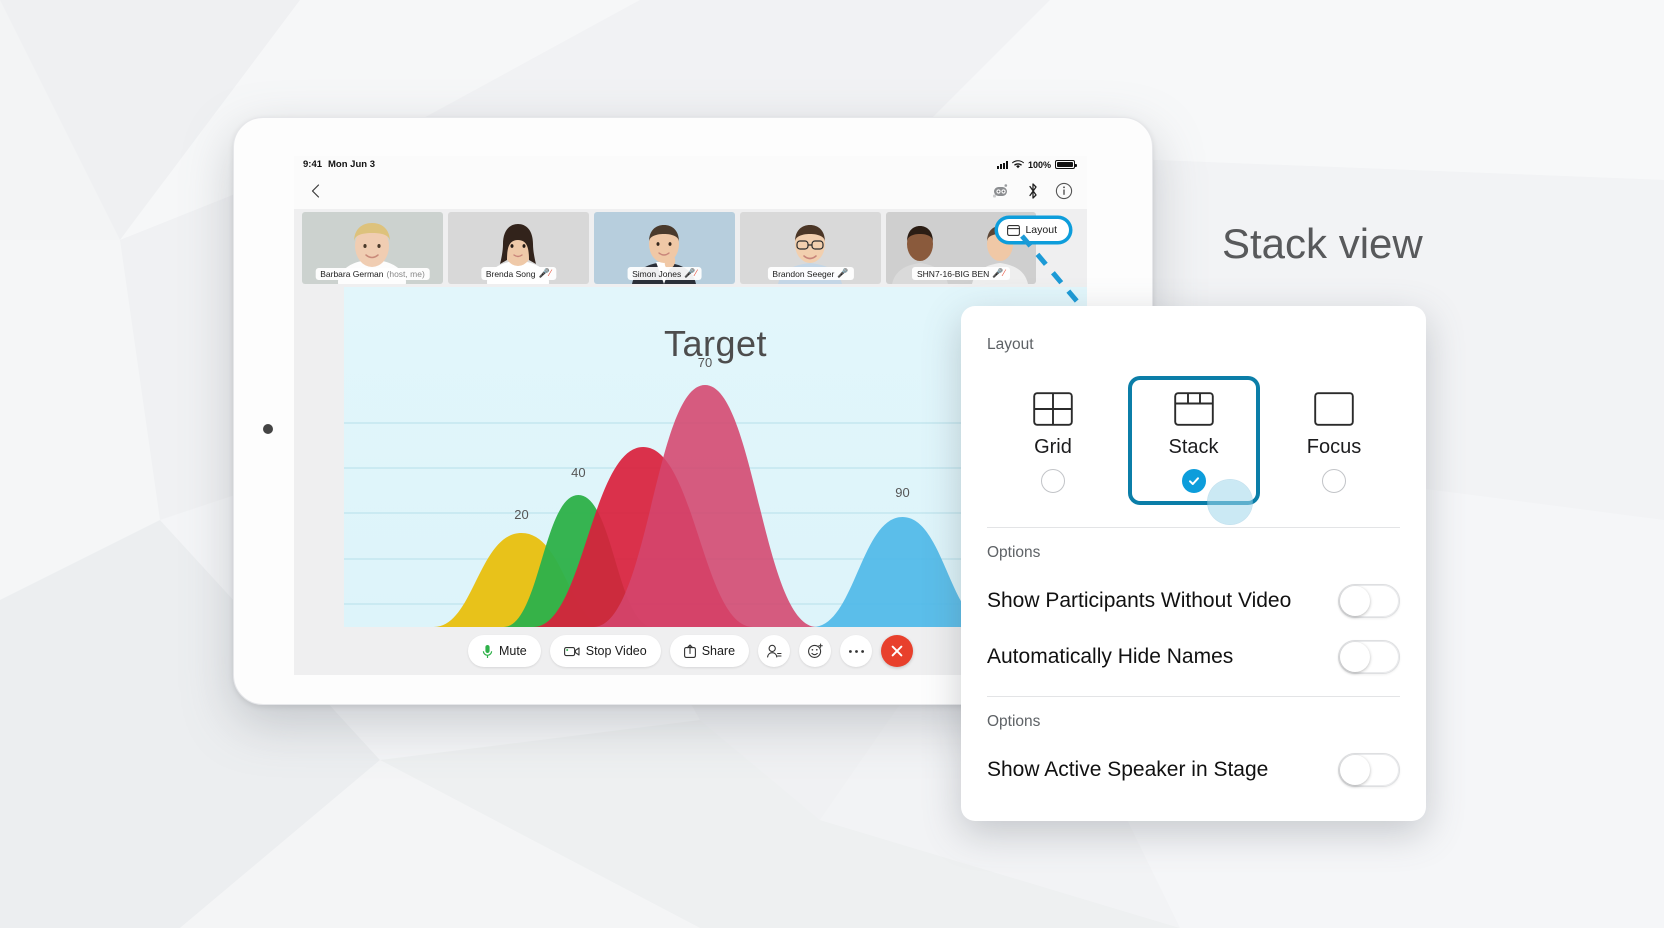 Image resolution: width=1664 pixels, height=928 pixels. I want to click on bluetooth-icon, so click(1033, 191).